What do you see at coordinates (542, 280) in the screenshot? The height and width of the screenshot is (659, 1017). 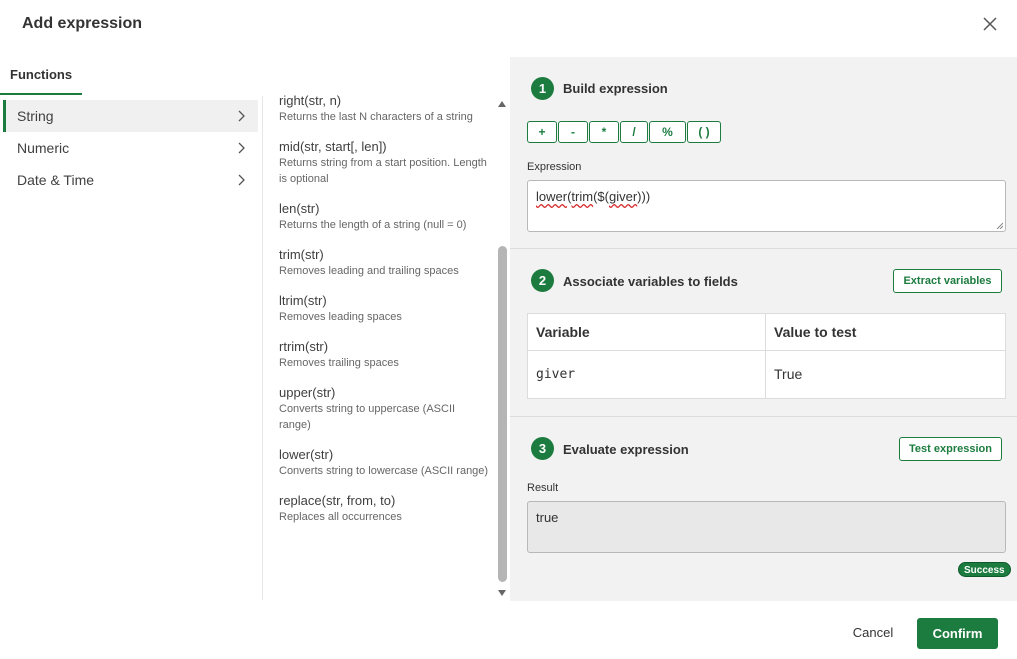 I see `step-number-badge: 2` at bounding box center [542, 280].